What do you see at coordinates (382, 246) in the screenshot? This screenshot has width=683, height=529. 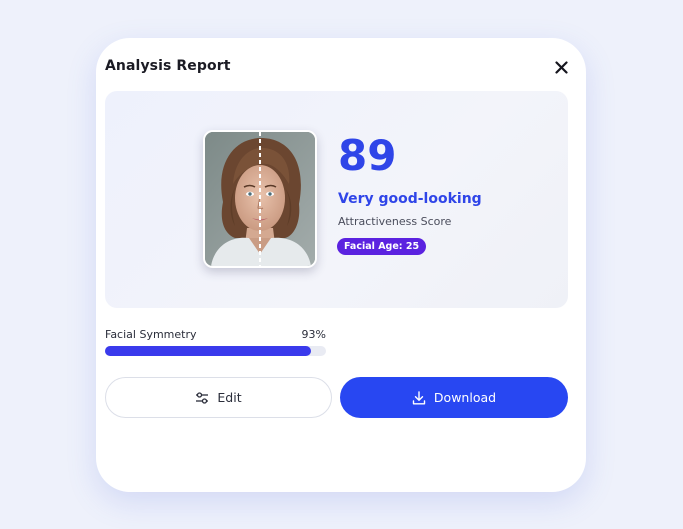 I see `facial-age-badge: Facial Age: 25` at bounding box center [382, 246].